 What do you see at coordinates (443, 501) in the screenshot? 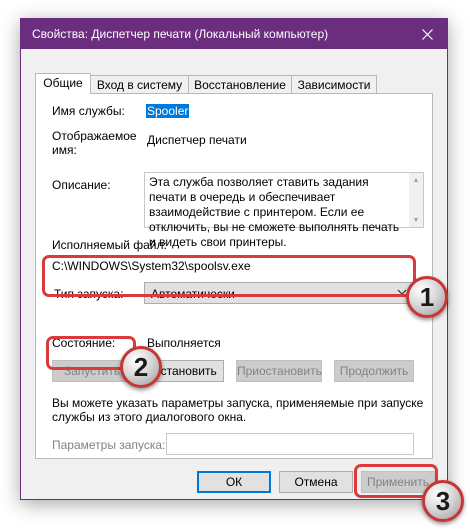
I see `step-3-badge: 3` at bounding box center [443, 501].